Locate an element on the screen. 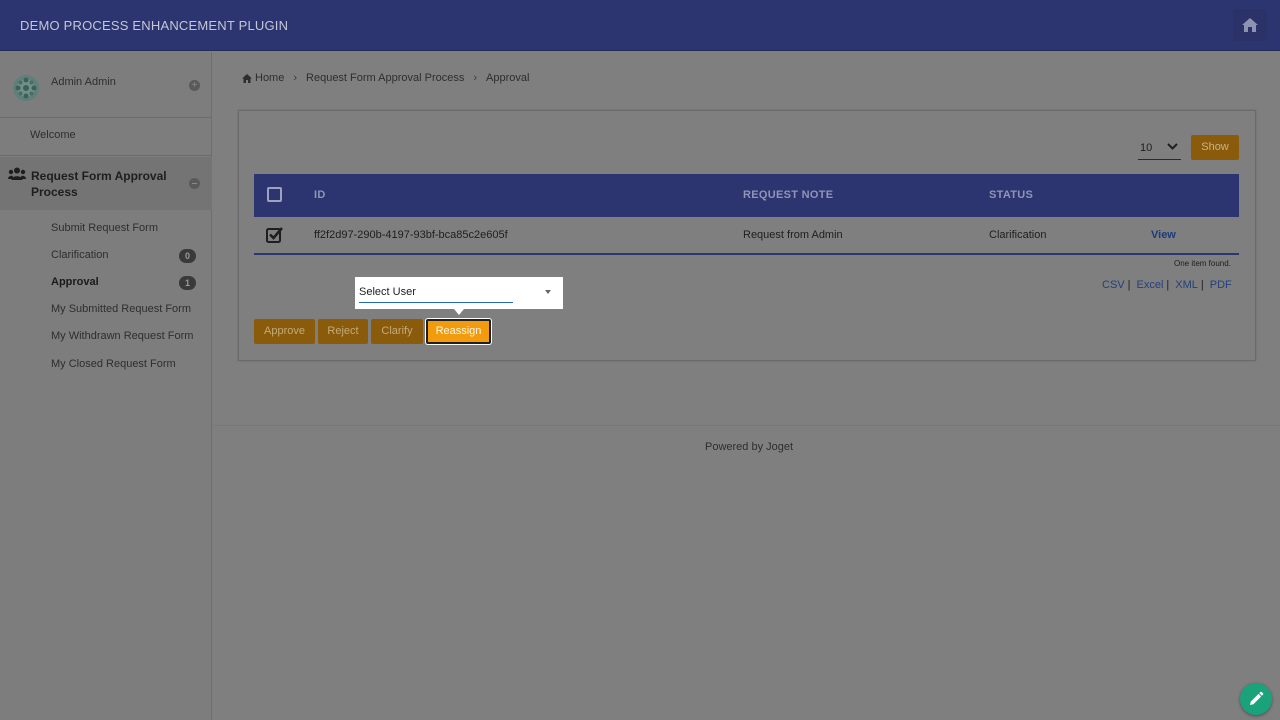  cell-request-note: Request from Admin is located at coordinates (793, 235).